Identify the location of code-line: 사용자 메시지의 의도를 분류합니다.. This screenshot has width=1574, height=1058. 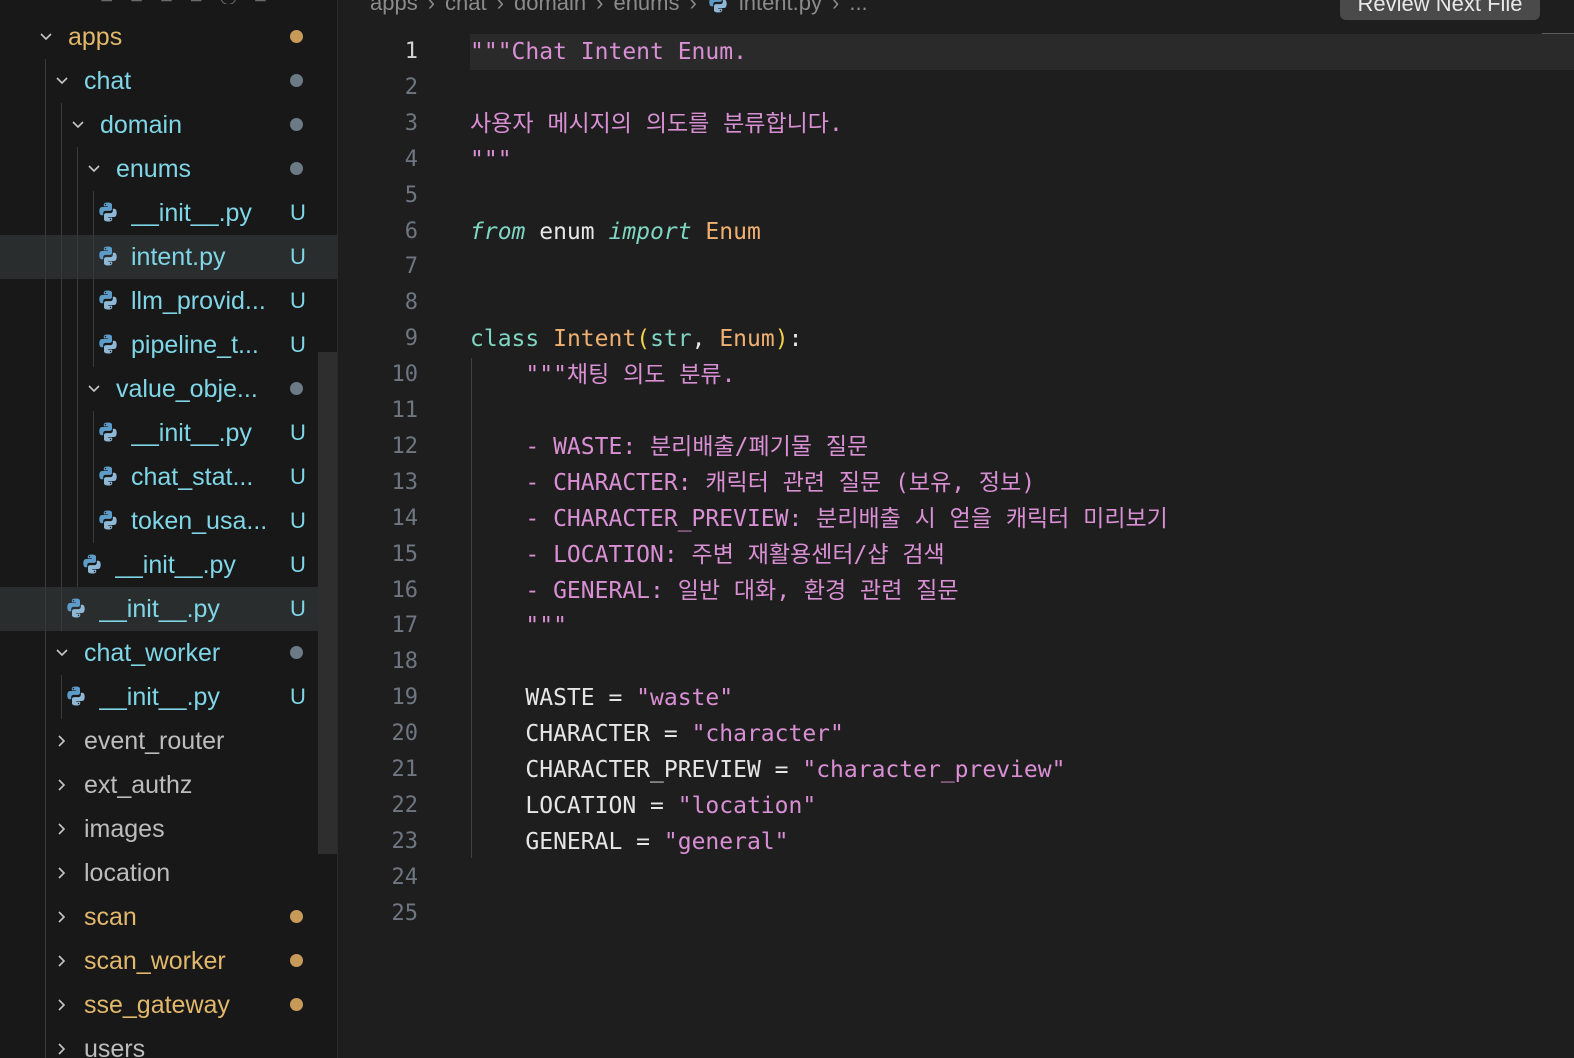
(656, 124).